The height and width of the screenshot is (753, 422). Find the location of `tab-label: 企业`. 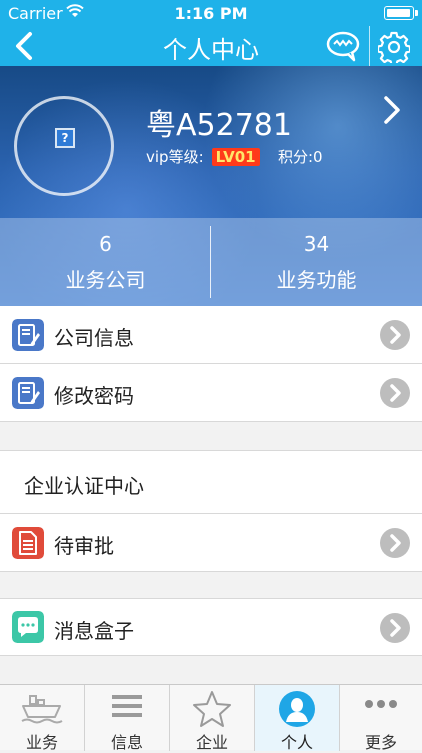

tab-label: 企业 is located at coordinates (211, 742).